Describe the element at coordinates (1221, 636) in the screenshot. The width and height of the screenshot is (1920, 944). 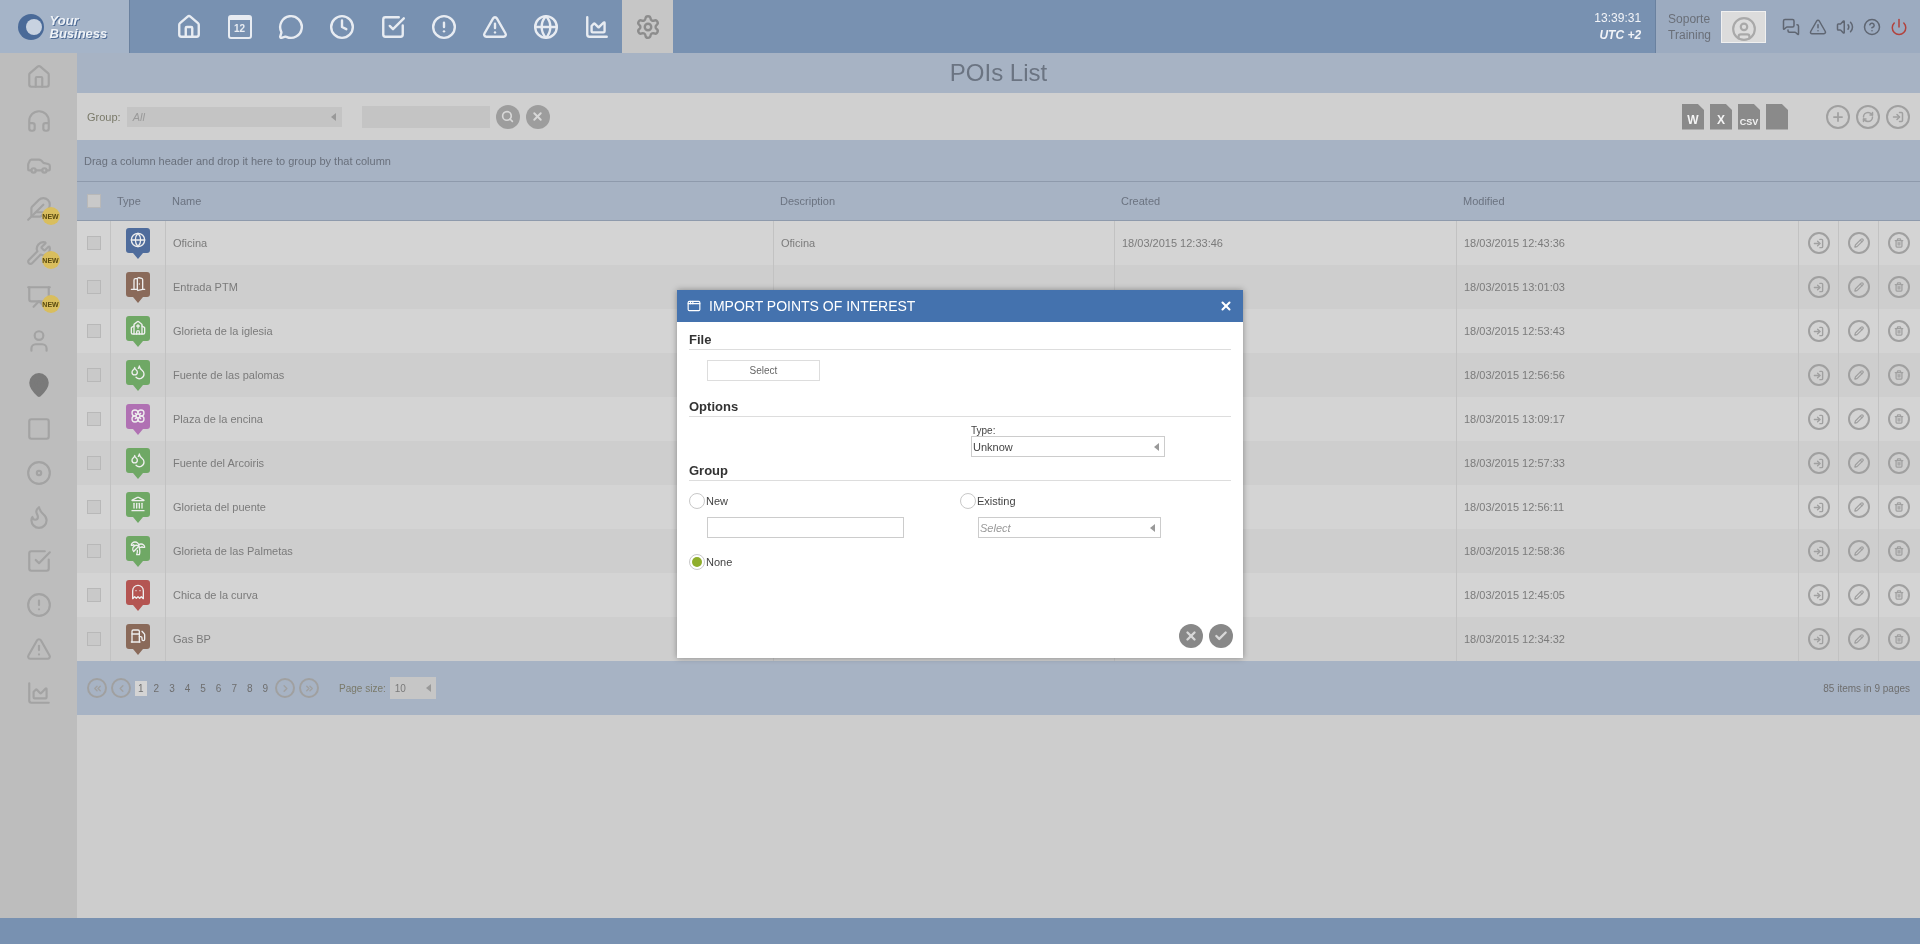
I see `confirm-button` at that location.